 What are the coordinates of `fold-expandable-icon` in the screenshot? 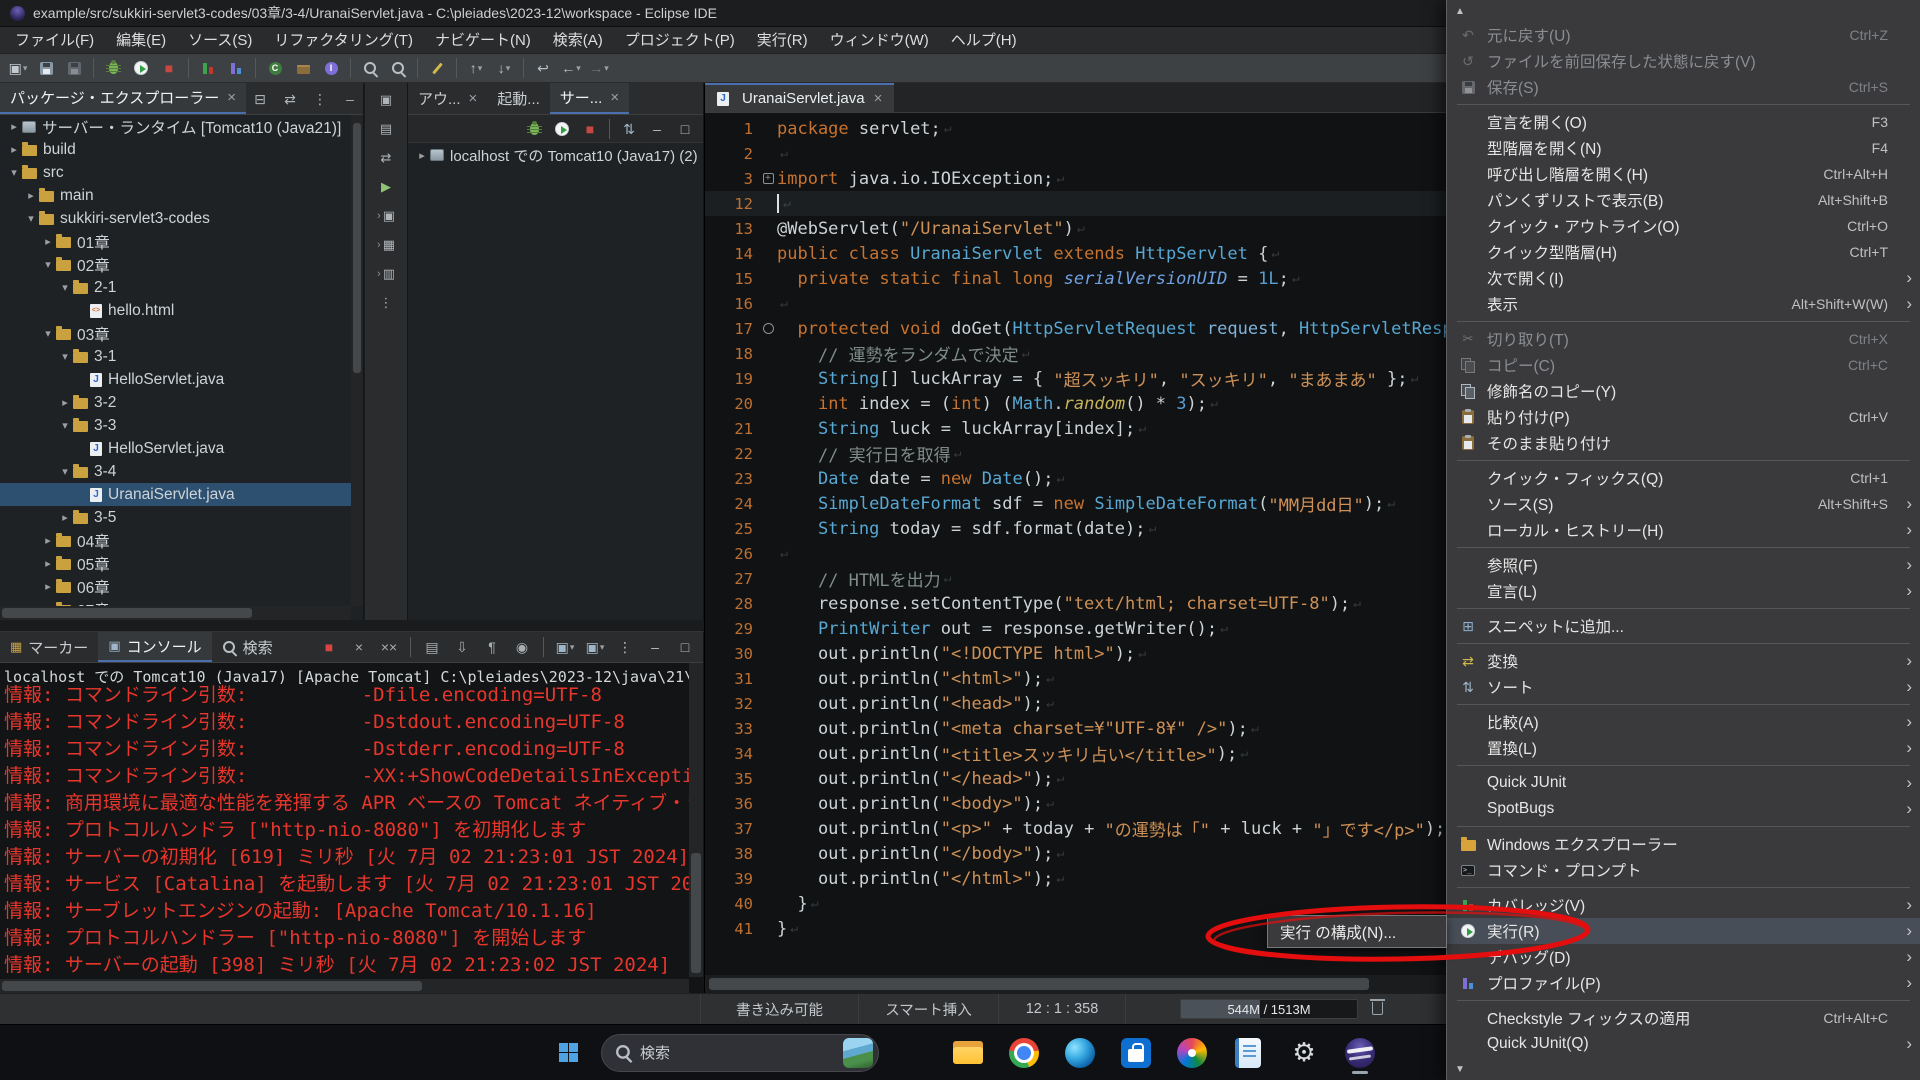 It's located at (768, 328).